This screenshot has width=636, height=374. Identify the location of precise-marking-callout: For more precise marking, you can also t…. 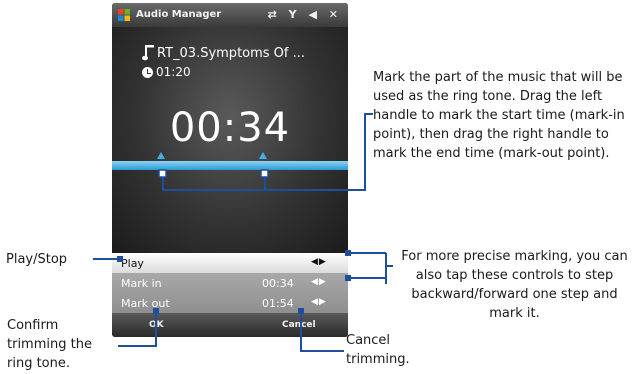
(514, 285).